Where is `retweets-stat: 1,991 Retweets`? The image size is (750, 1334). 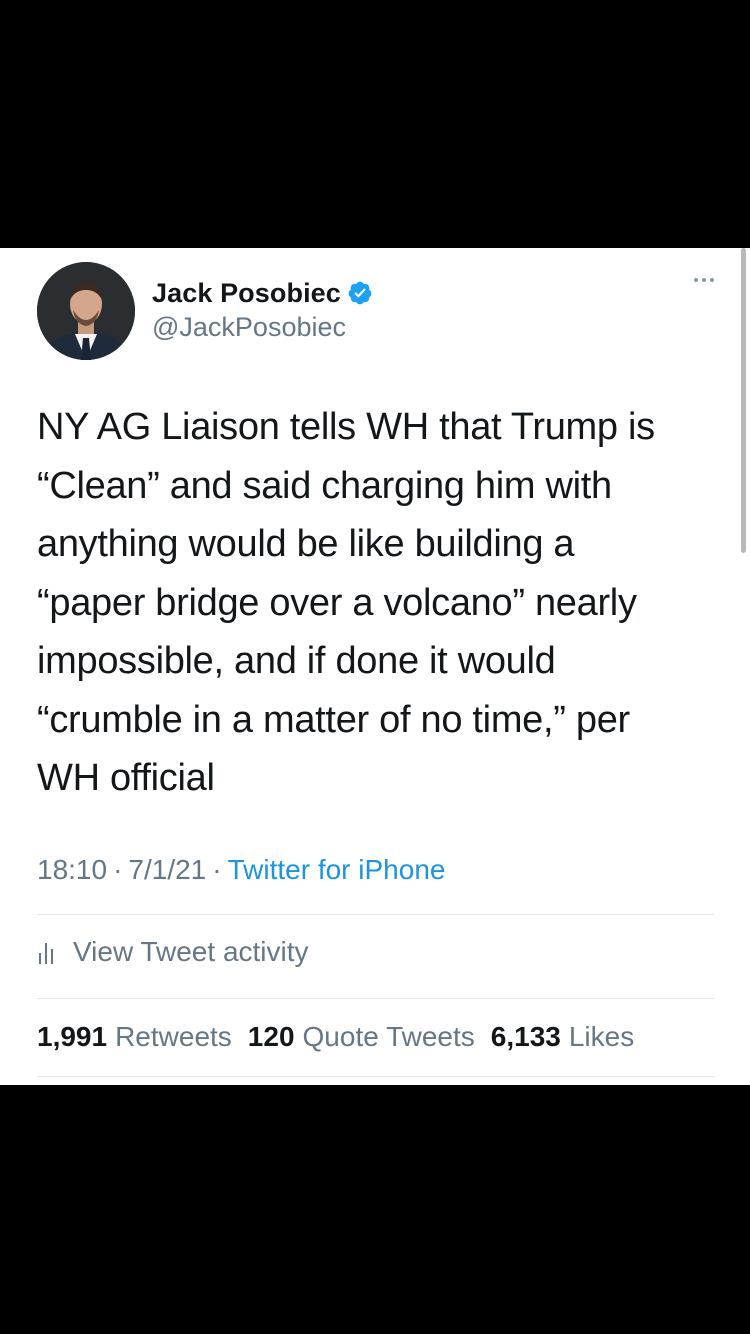 retweets-stat: 1,991 Retweets is located at coordinates (134, 1037).